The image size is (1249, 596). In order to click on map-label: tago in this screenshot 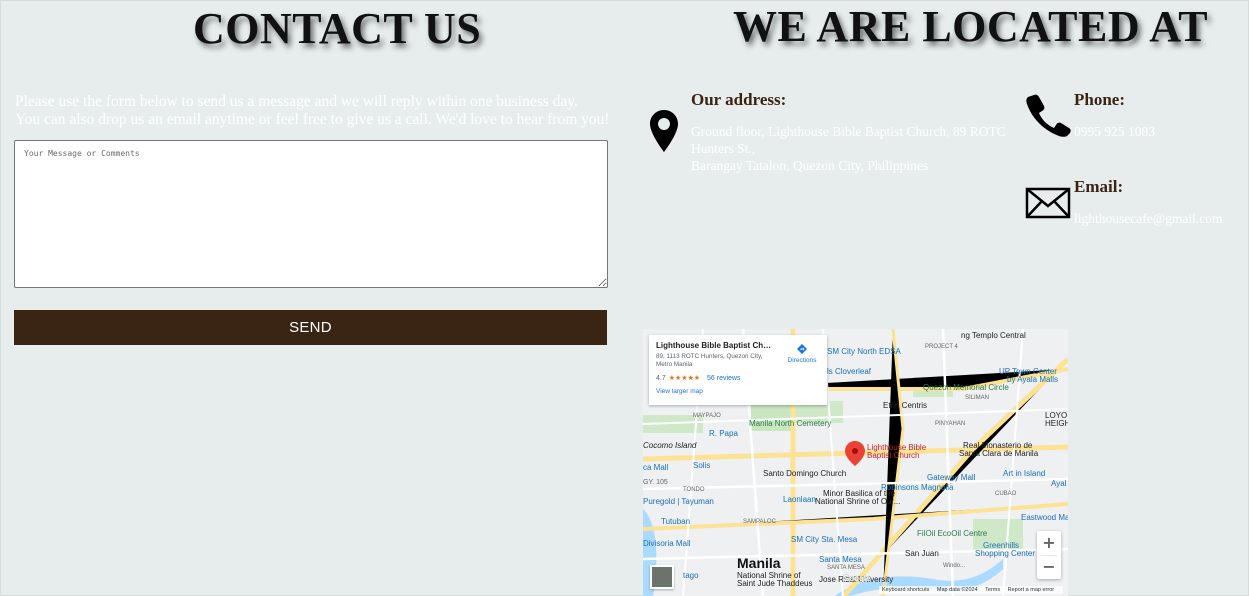, I will do `click(691, 575)`.